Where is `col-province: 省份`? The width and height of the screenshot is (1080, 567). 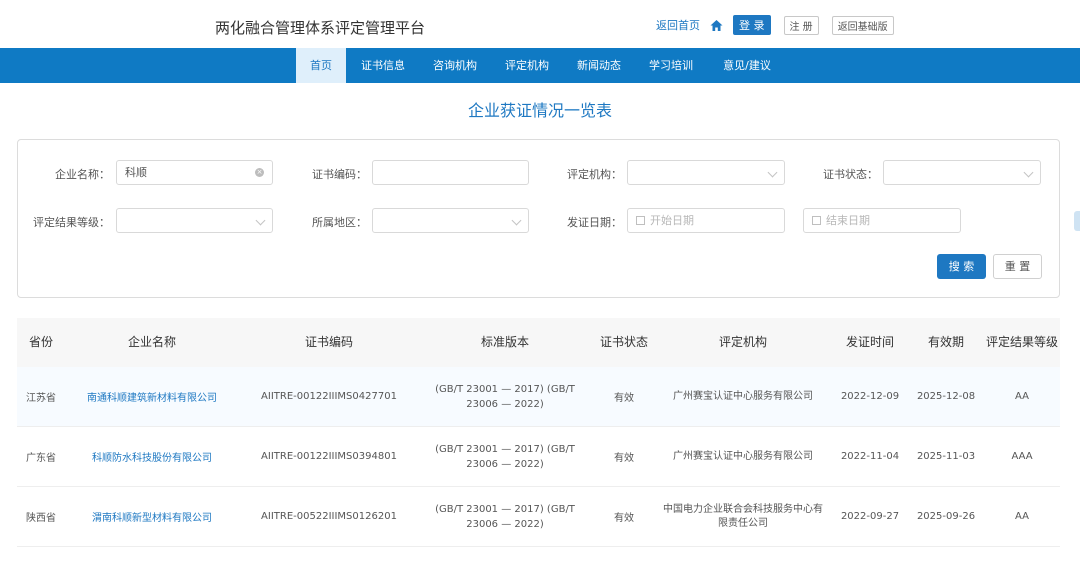 col-province: 省份 is located at coordinates (40, 342).